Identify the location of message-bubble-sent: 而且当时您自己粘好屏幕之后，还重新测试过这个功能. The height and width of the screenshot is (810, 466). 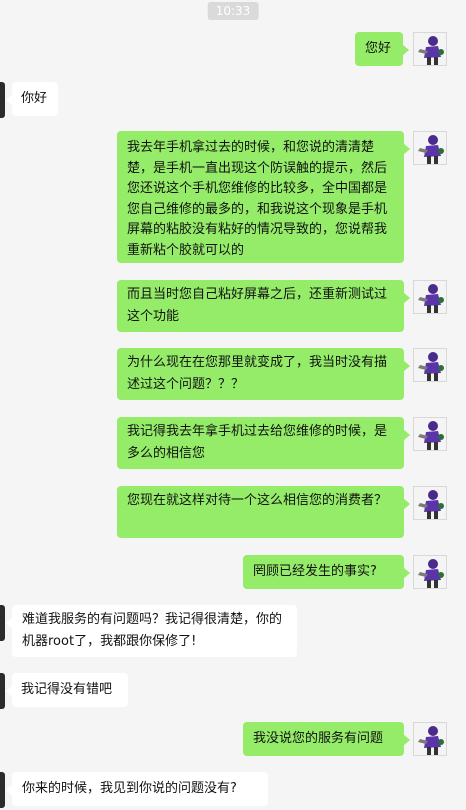
(263, 306).